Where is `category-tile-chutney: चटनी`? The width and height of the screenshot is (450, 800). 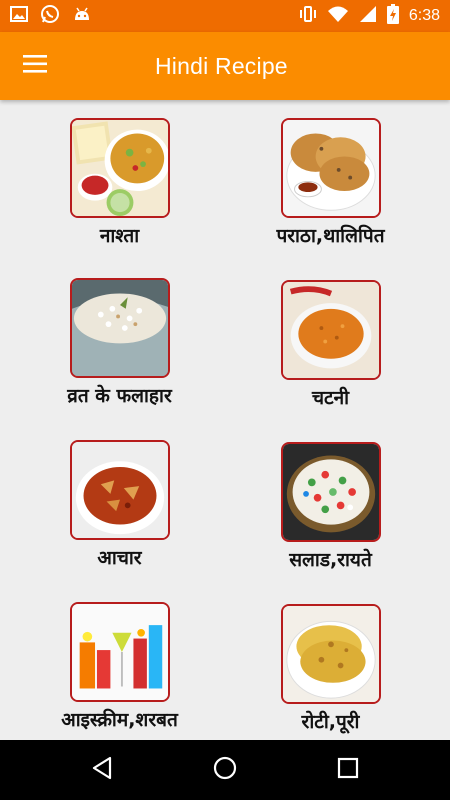 category-tile-chutney: चटनी is located at coordinates (330, 343).